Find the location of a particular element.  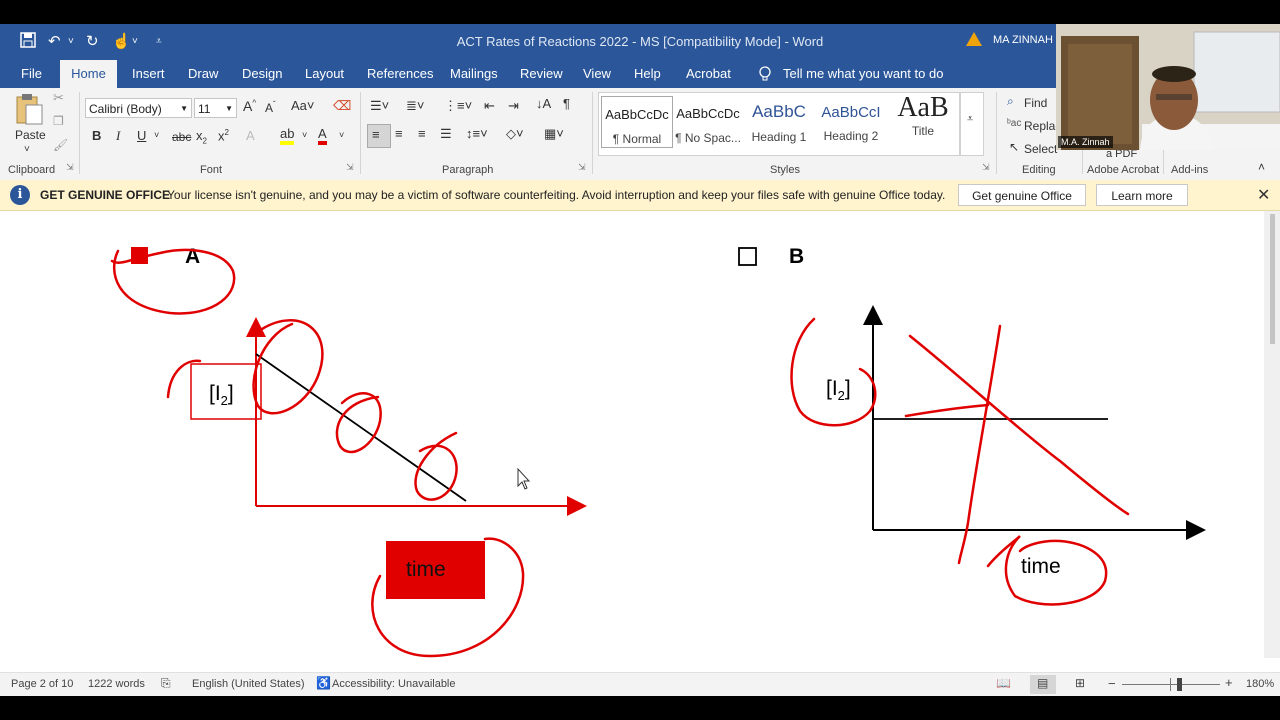

tab-mailings: Mailings is located at coordinates (474, 73).